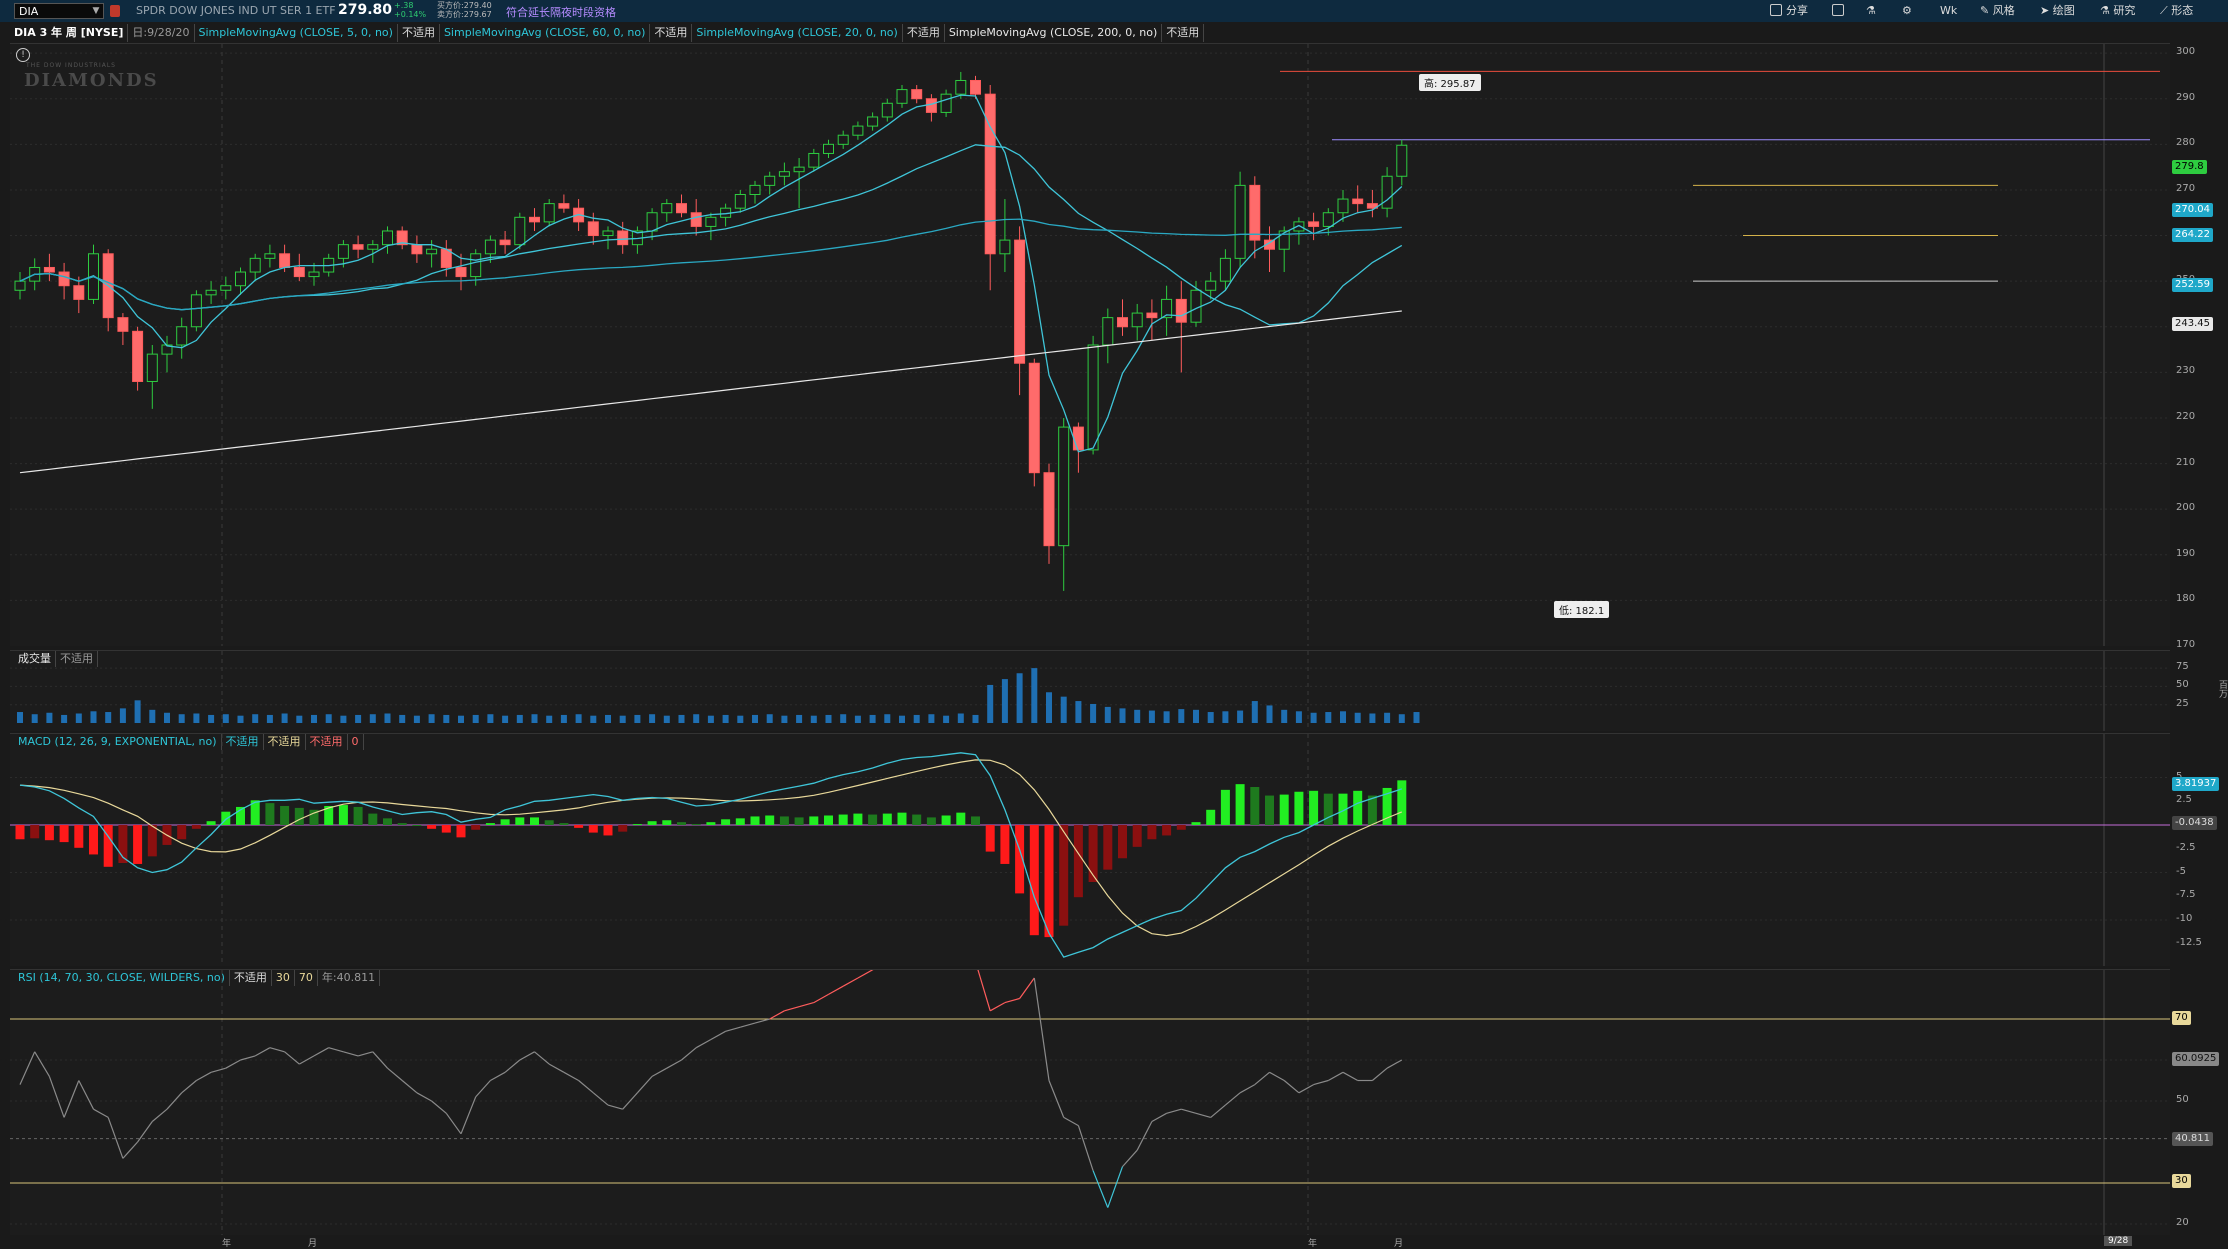 This screenshot has width=2228, height=1249. What do you see at coordinates (404, 5) in the screenshot?
I see `change-value: +.38` at bounding box center [404, 5].